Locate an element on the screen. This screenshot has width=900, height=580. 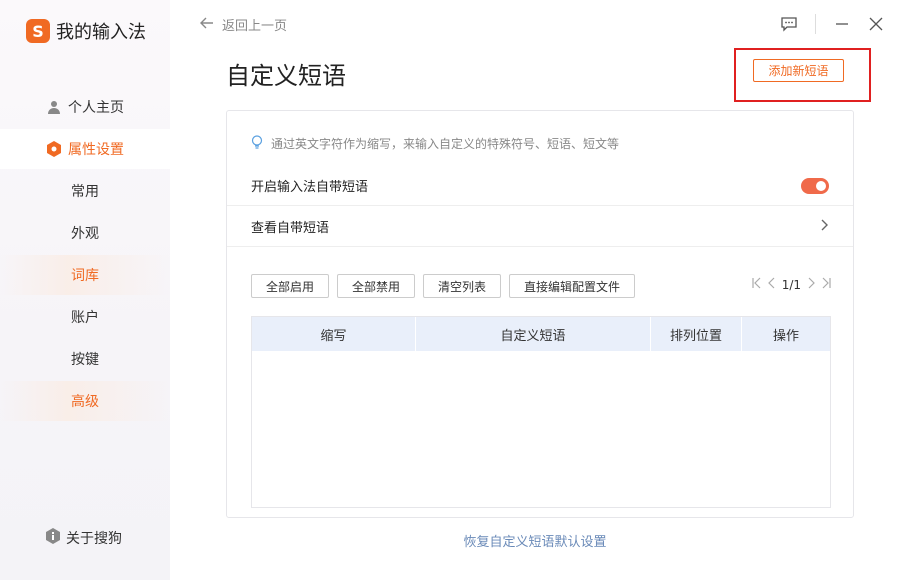
highlight-box is located at coordinates (802, 75).